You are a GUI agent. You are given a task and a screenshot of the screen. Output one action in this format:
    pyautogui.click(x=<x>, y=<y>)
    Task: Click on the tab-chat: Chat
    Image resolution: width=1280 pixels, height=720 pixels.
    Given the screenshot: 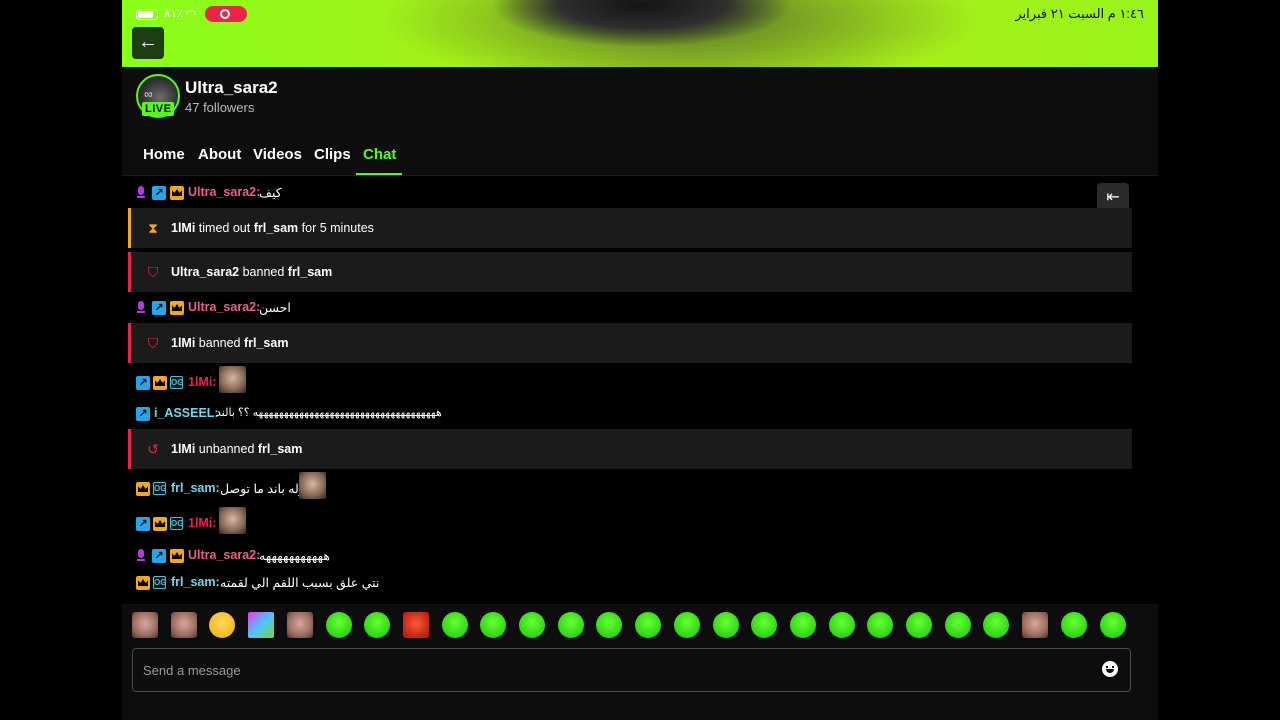 What is the action you would take?
    pyautogui.click(x=379, y=154)
    